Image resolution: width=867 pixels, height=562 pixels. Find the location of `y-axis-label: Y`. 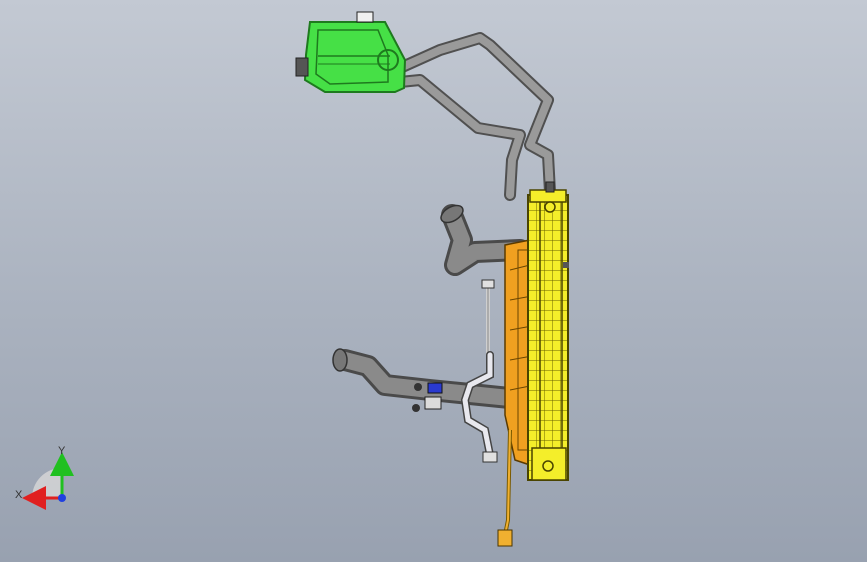

y-axis-label: Y is located at coordinates (62, 451).